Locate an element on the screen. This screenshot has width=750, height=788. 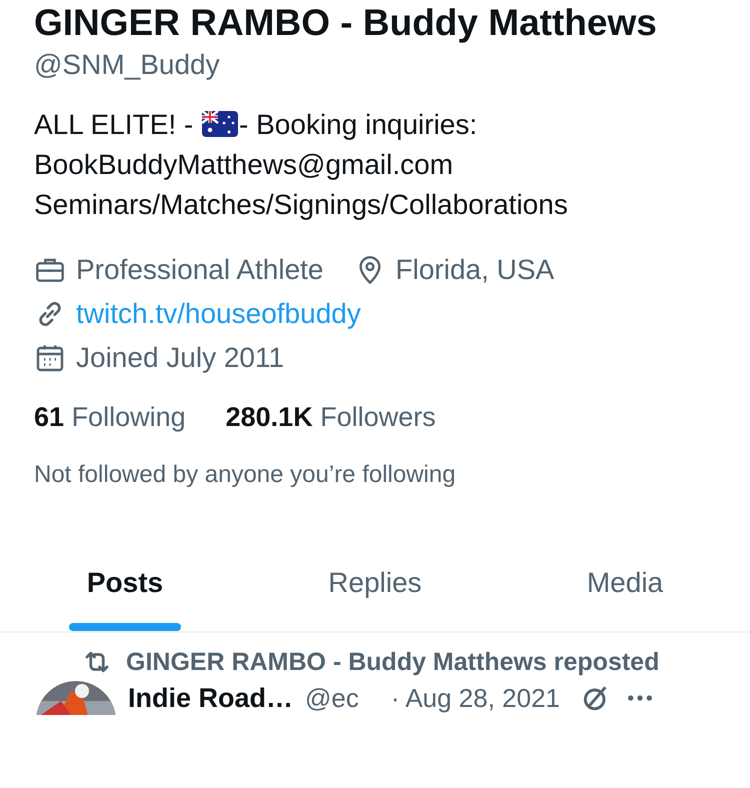
join-date: Joined July 2011 is located at coordinates (180, 358).